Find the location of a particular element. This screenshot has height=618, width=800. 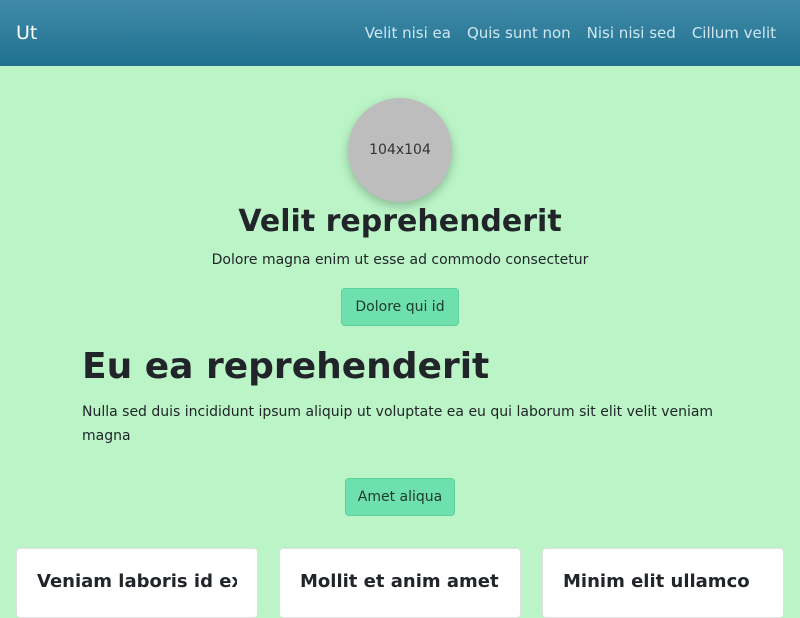

card-title: Mollit et anim amet is located at coordinates (399, 581).